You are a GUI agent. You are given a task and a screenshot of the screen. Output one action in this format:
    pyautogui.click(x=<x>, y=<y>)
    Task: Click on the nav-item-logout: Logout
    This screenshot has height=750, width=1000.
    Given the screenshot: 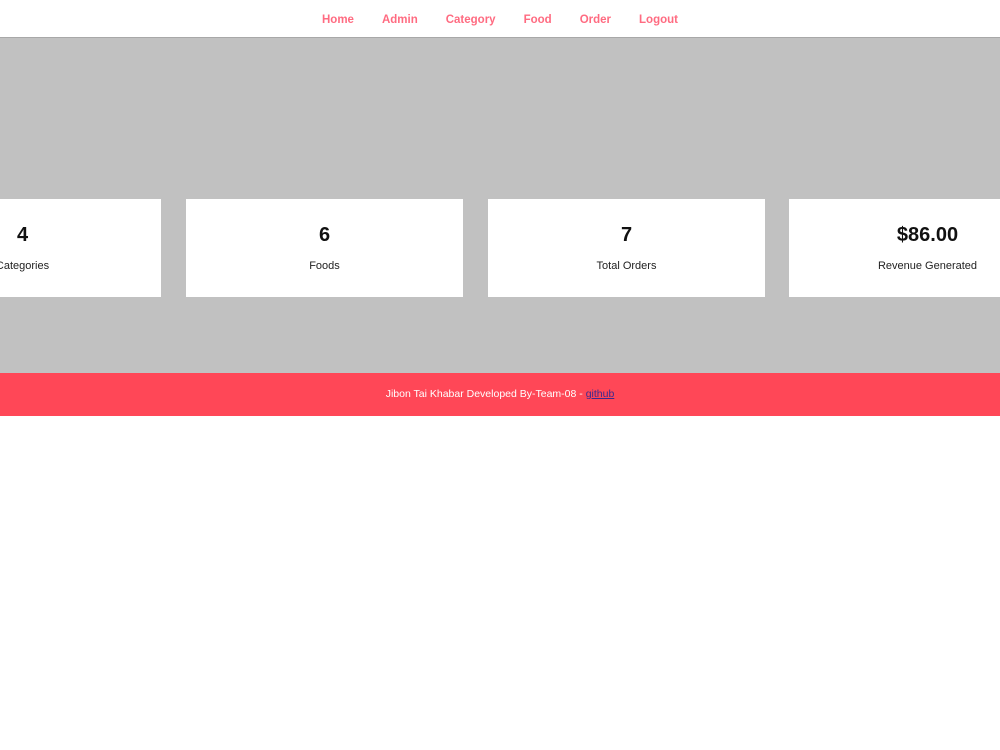 What is the action you would take?
    pyautogui.click(x=658, y=19)
    